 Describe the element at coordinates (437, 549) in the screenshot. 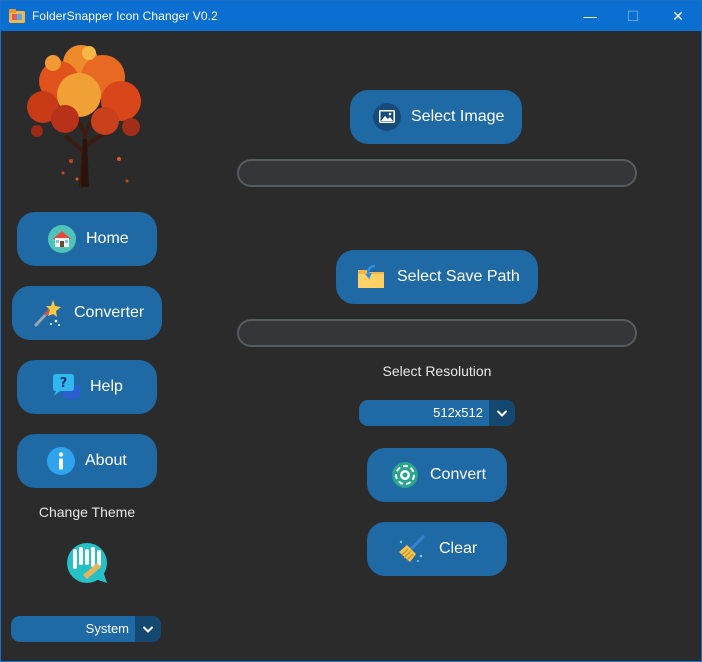

I see `clear-button: Clear` at that location.